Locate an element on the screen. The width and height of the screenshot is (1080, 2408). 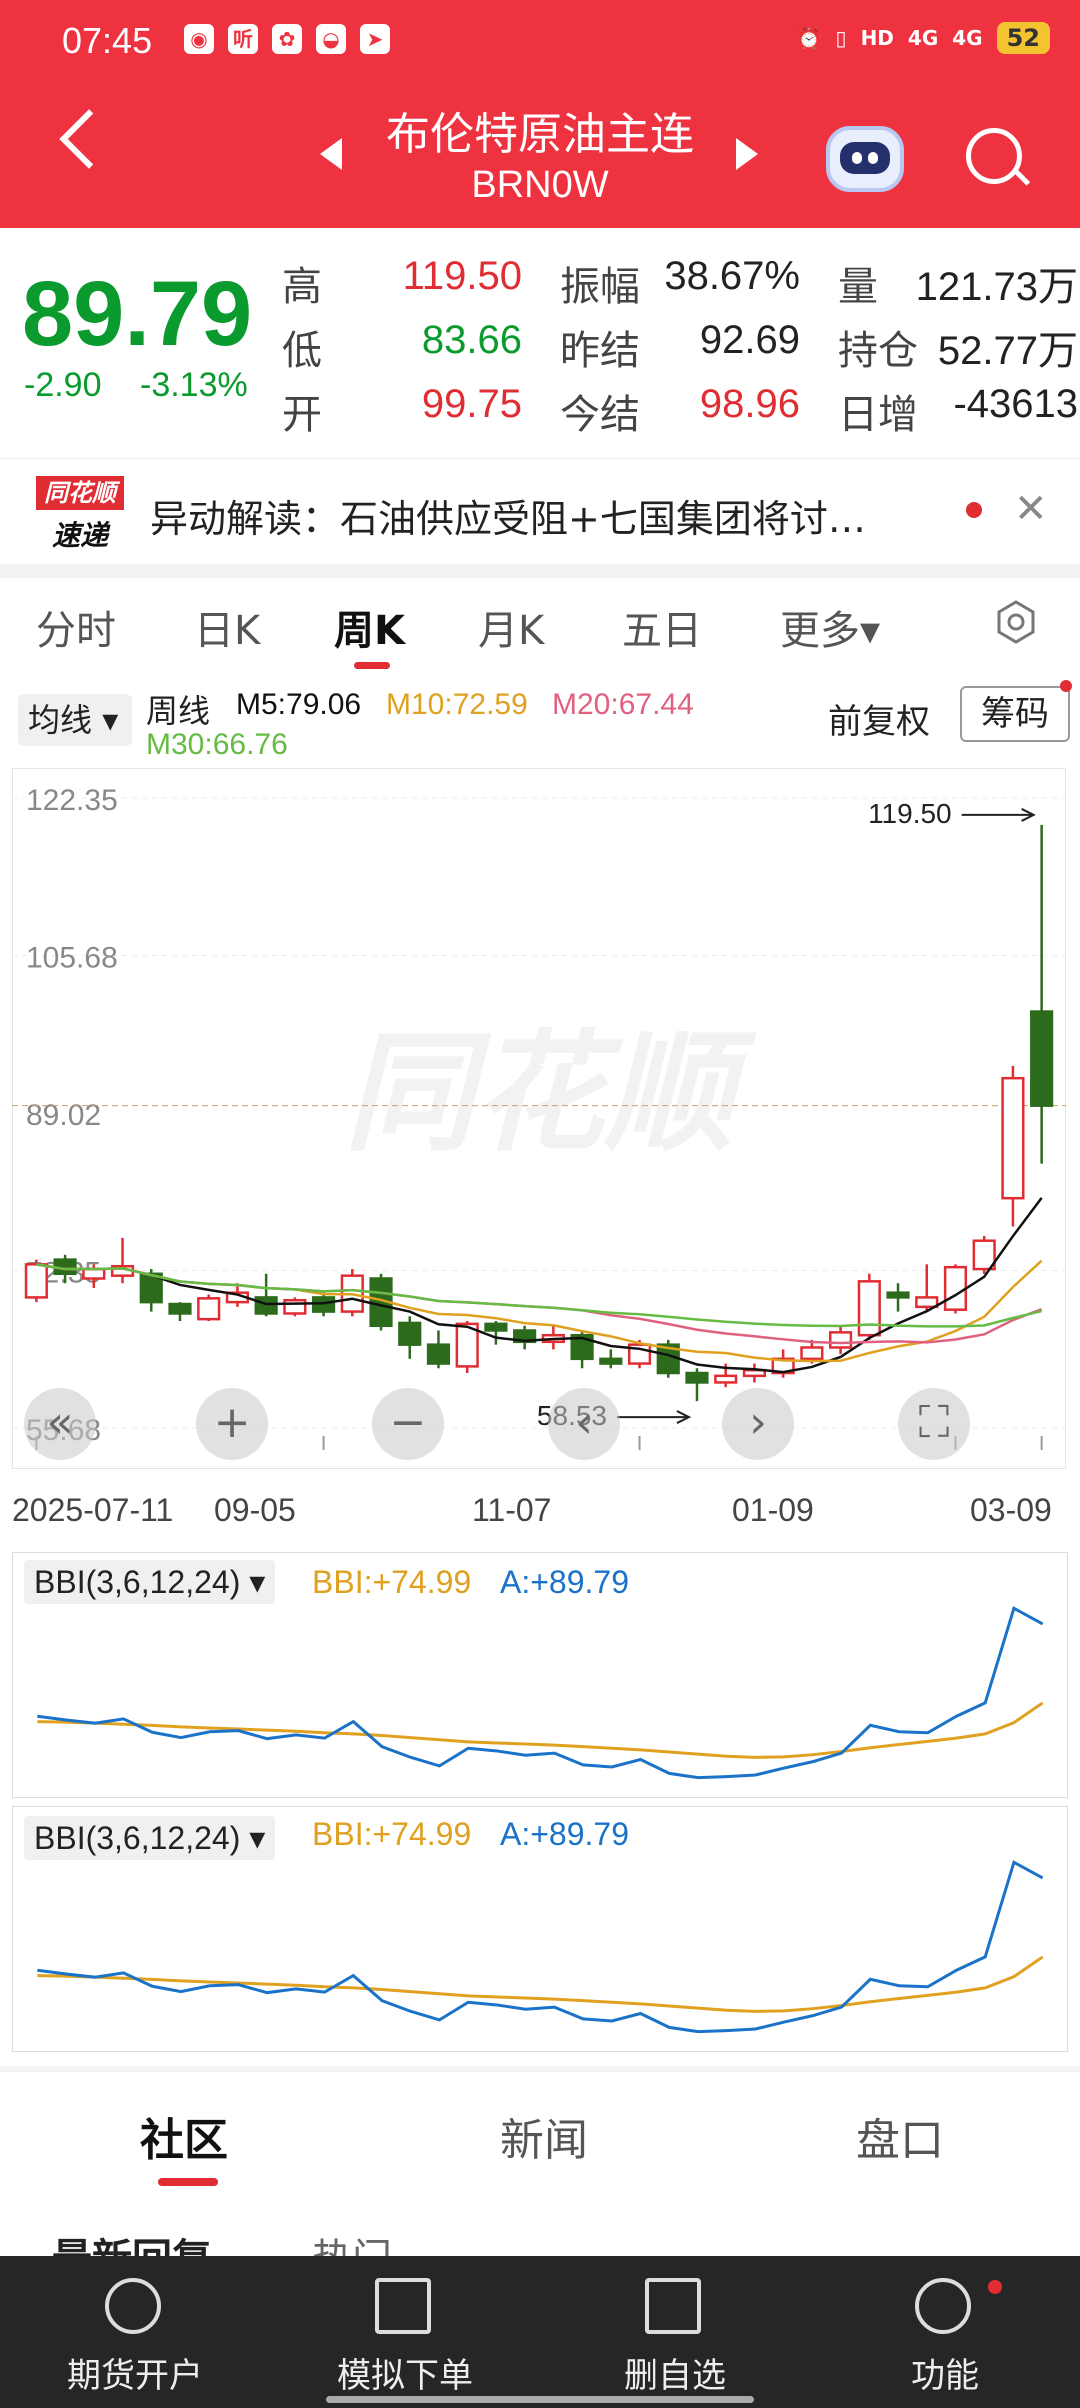
quote-label: 持仓 is located at coordinates (878, 351).